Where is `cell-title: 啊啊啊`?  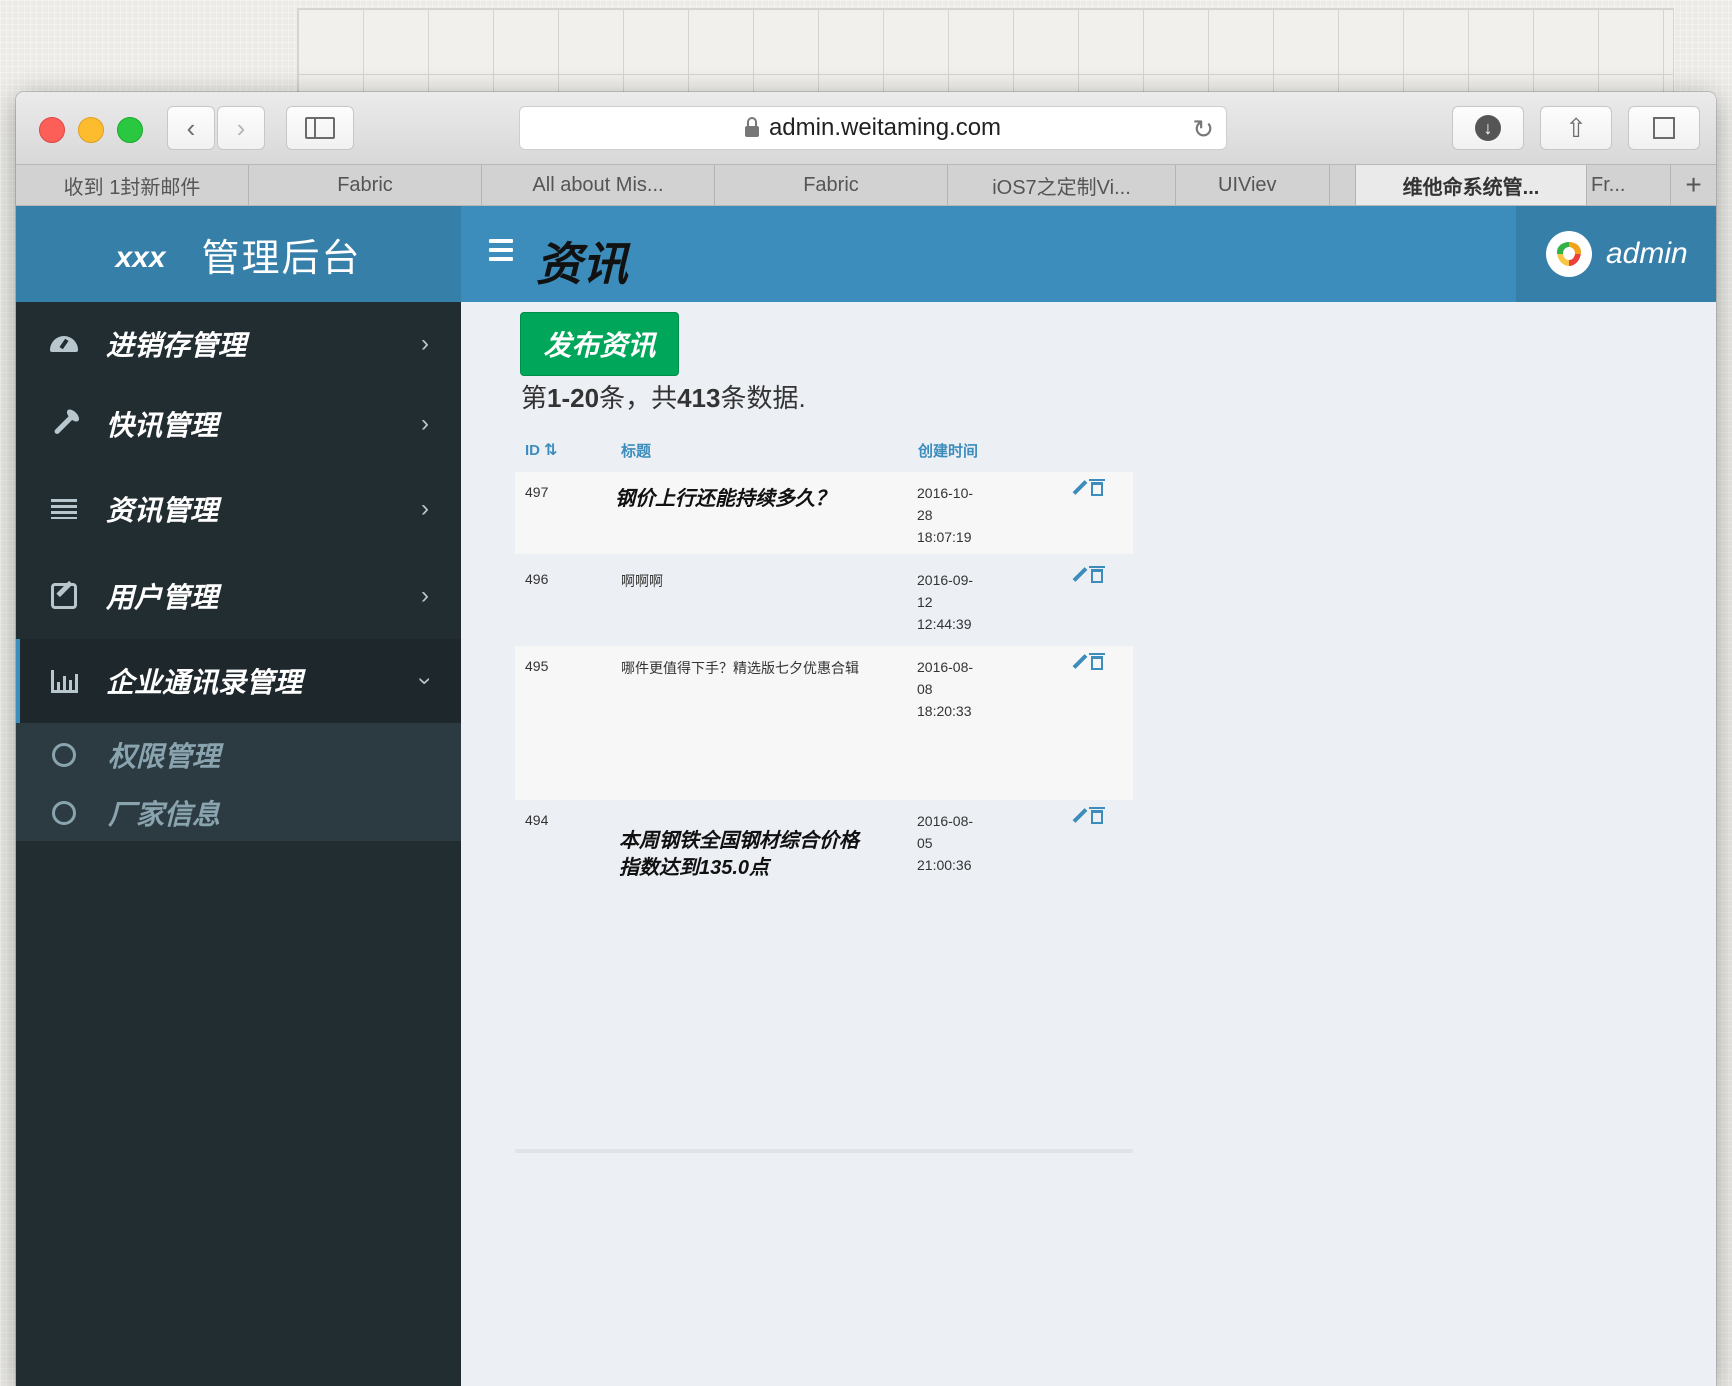
cell-title: 啊啊啊 is located at coordinates (642, 581).